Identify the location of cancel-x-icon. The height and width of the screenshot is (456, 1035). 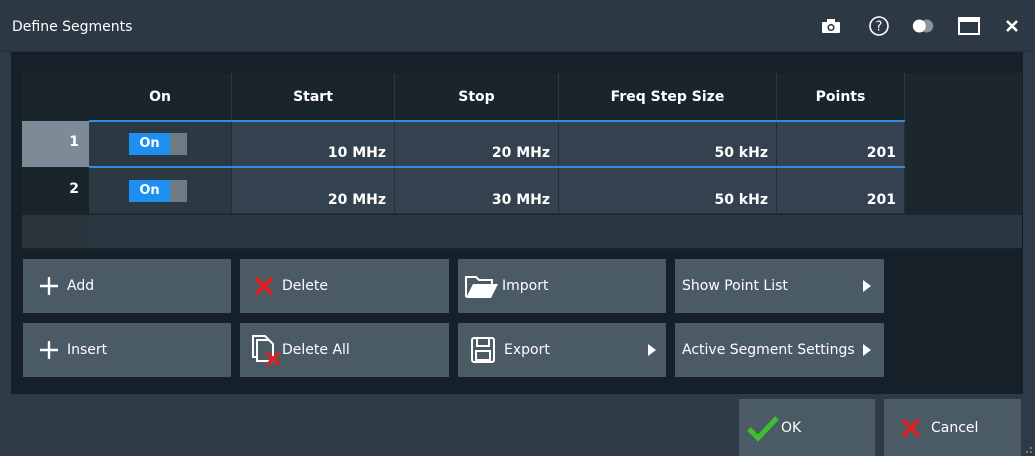
(911, 427).